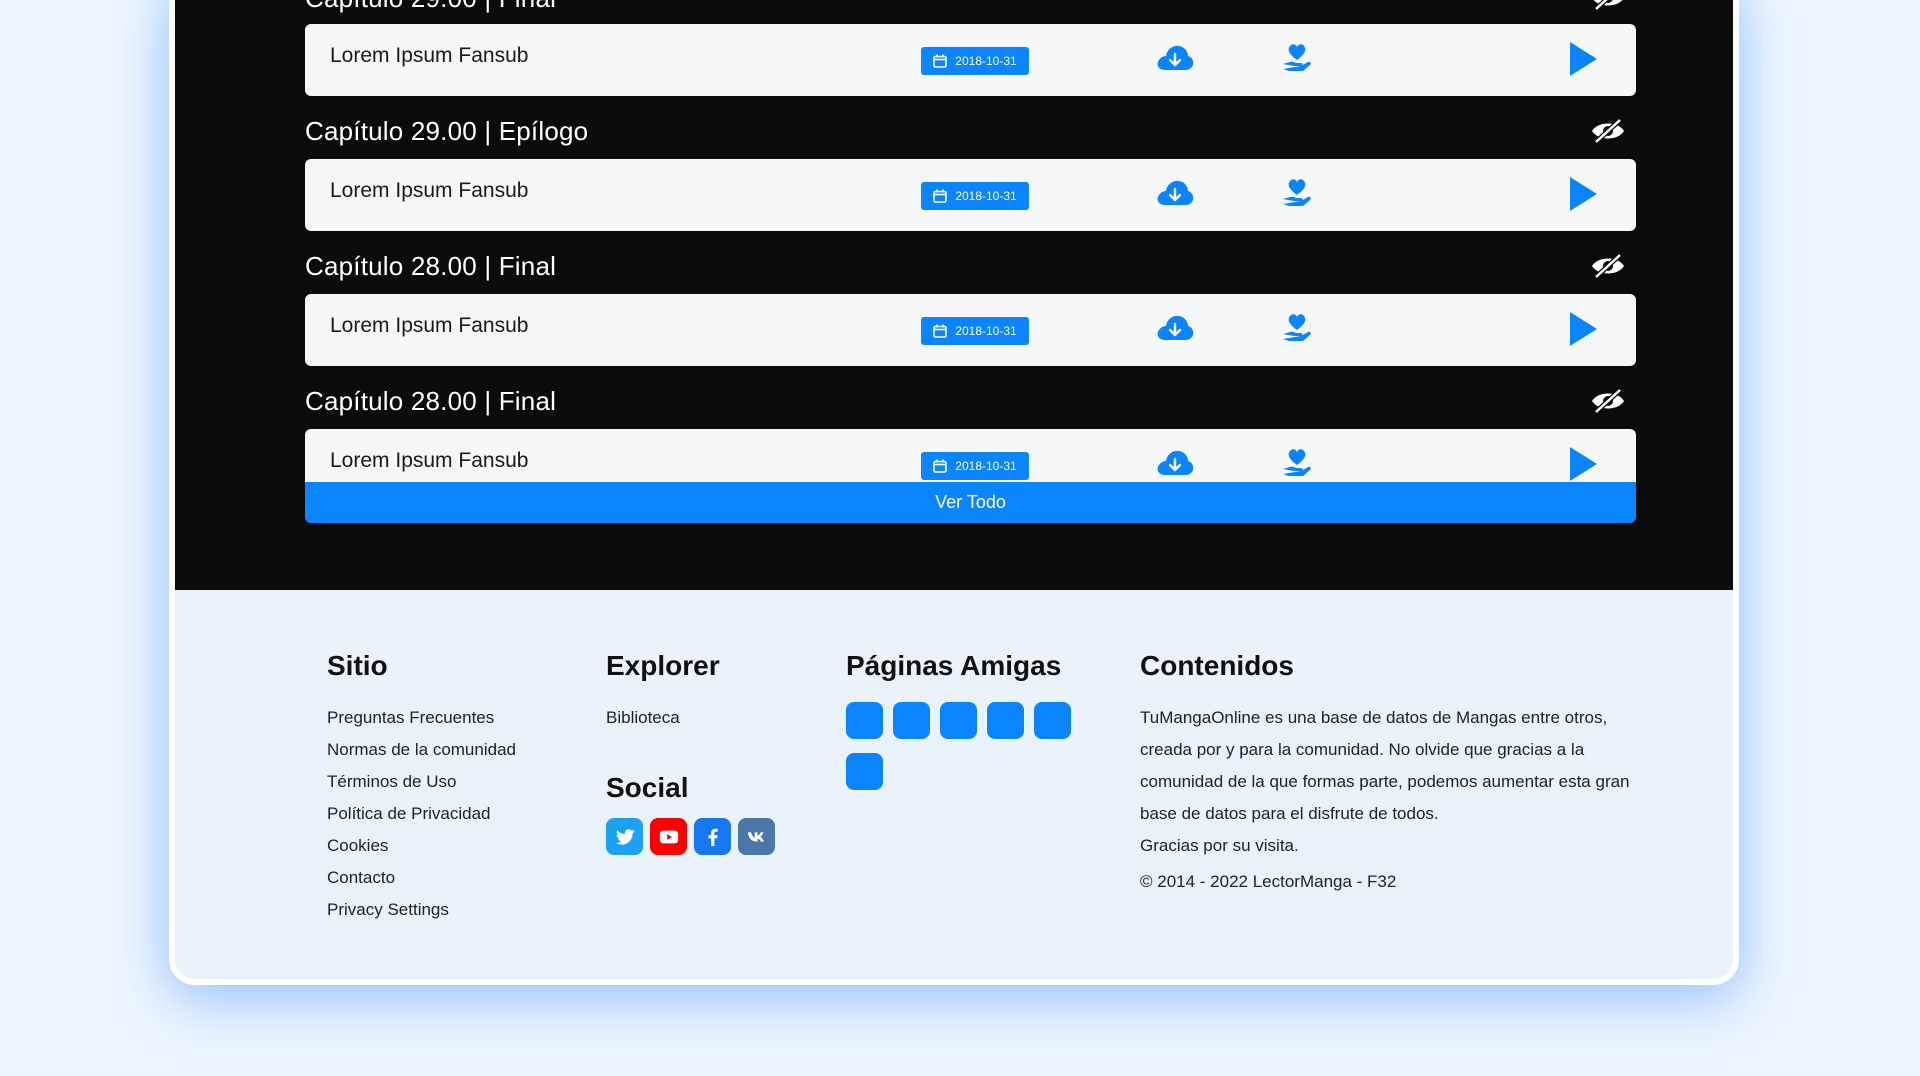 The width and height of the screenshot is (1920, 1076). Describe the element at coordinates (663, 665) in the screenshot. I see `footer-heading: Explorer` at that location.